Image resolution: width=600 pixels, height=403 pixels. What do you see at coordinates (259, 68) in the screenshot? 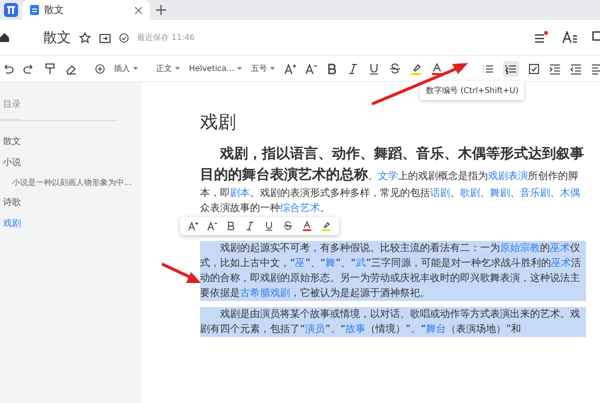
I see `font-size-dropdown: 五号` at bounding box center [259, 68].